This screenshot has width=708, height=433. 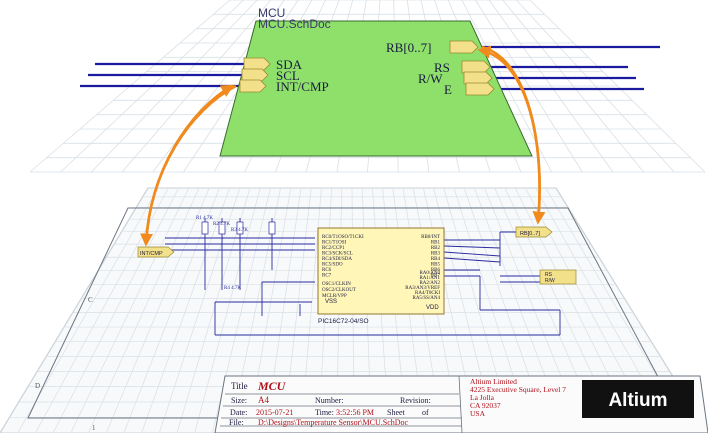 What do you see at coordinates (94, 428) in the screenshot?
I see `zone-number-1: 1` at bounding box center [94, 428].